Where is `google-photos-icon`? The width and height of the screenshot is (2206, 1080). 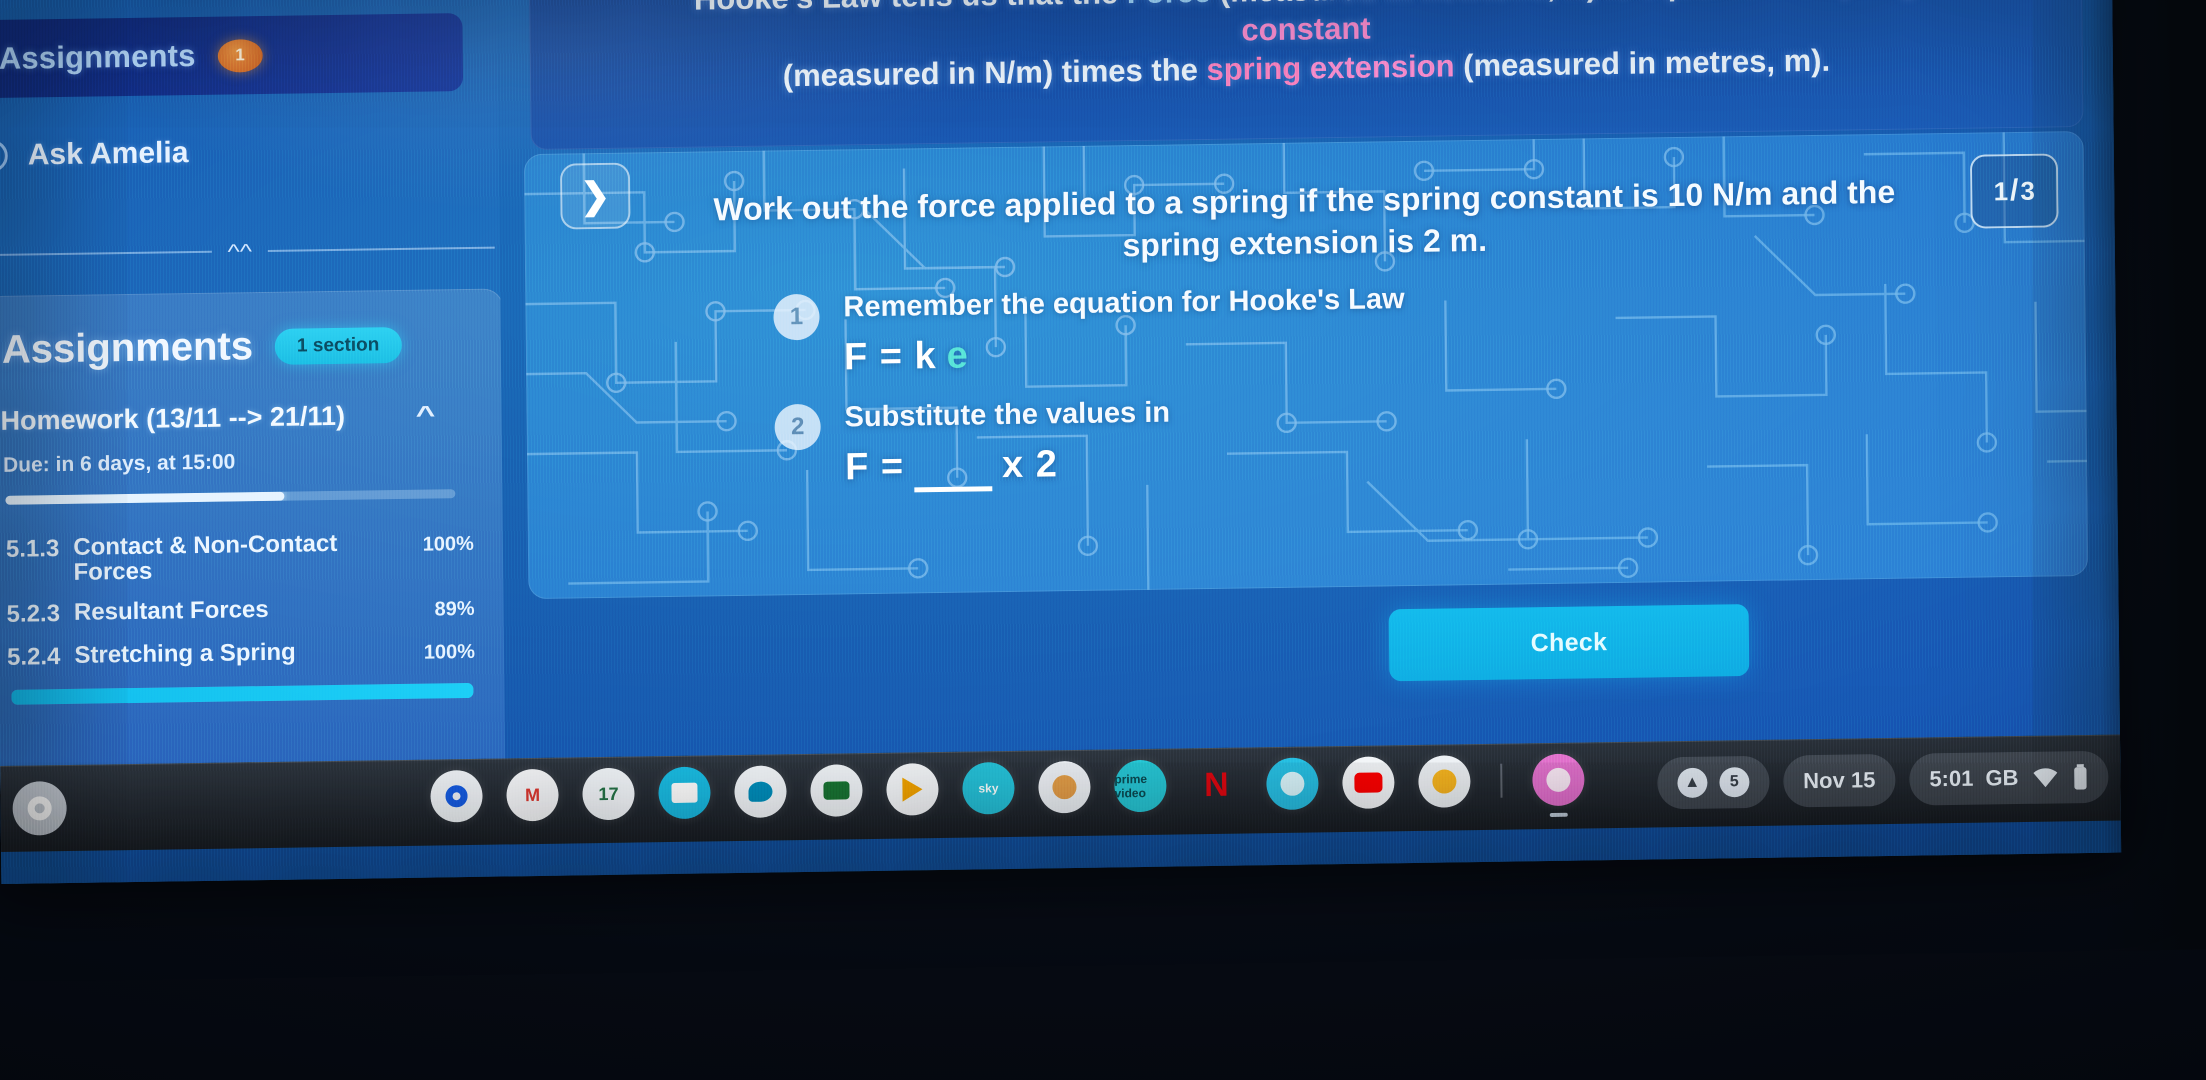
google-photos-icon is located at coordinates (1444, 781).